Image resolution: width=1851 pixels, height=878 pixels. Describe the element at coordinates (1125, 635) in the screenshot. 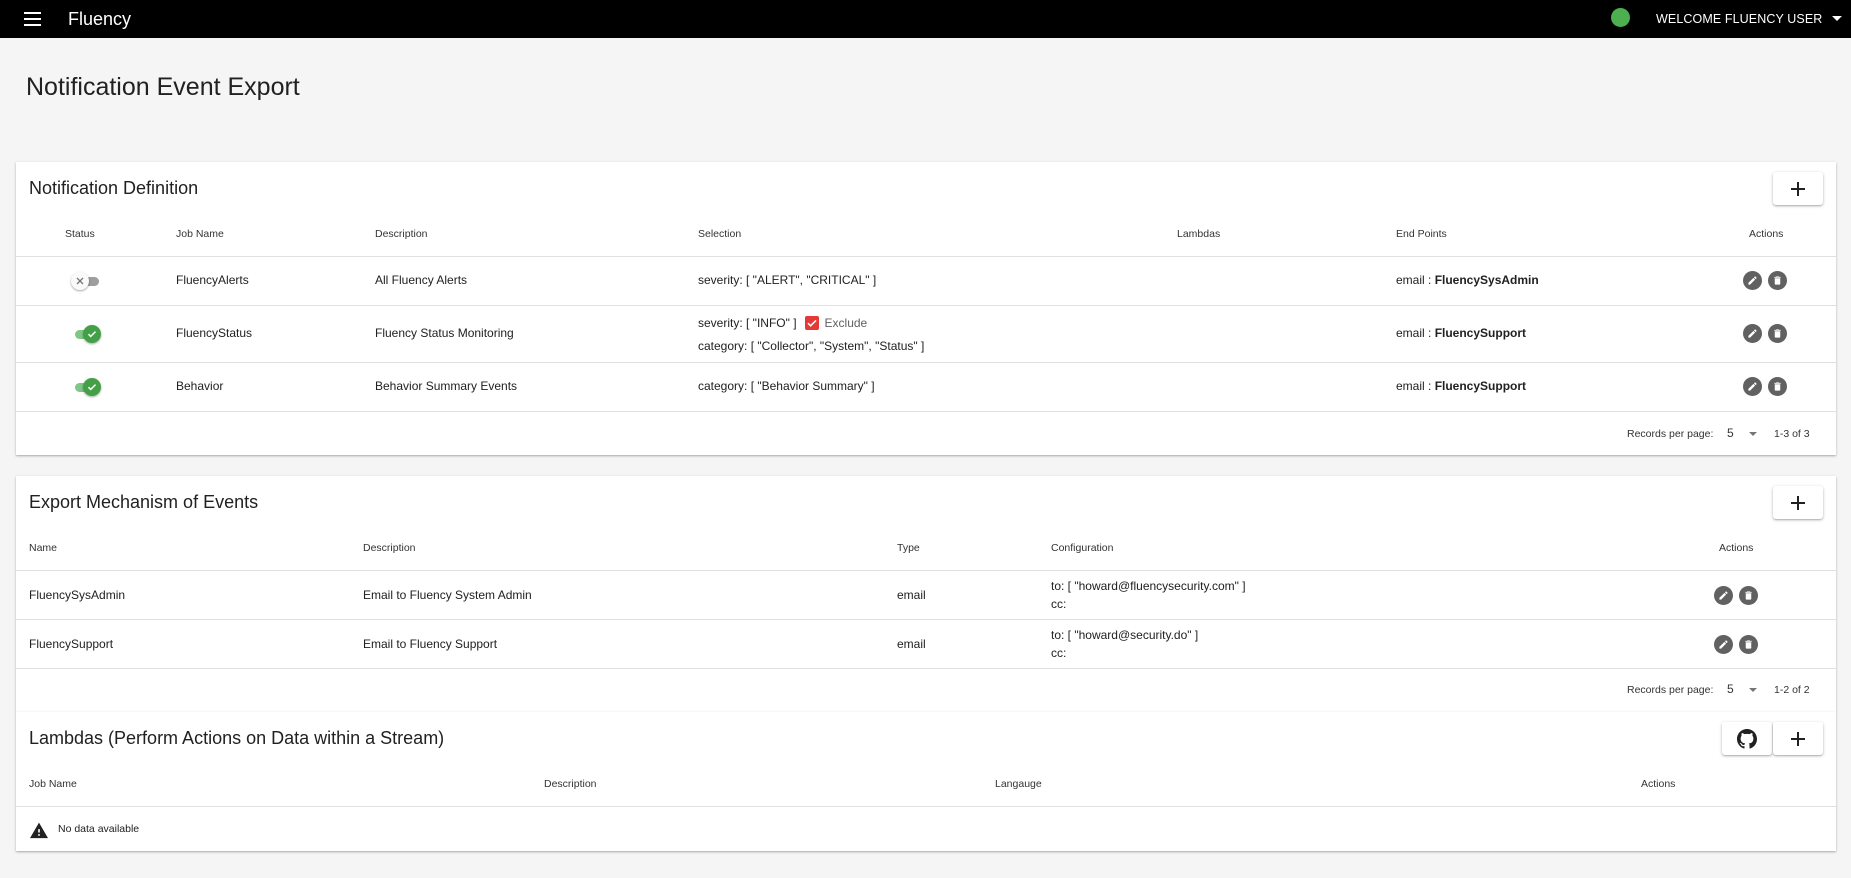

I see `config-to: to: [ "howard@security.do" ]` at that location.